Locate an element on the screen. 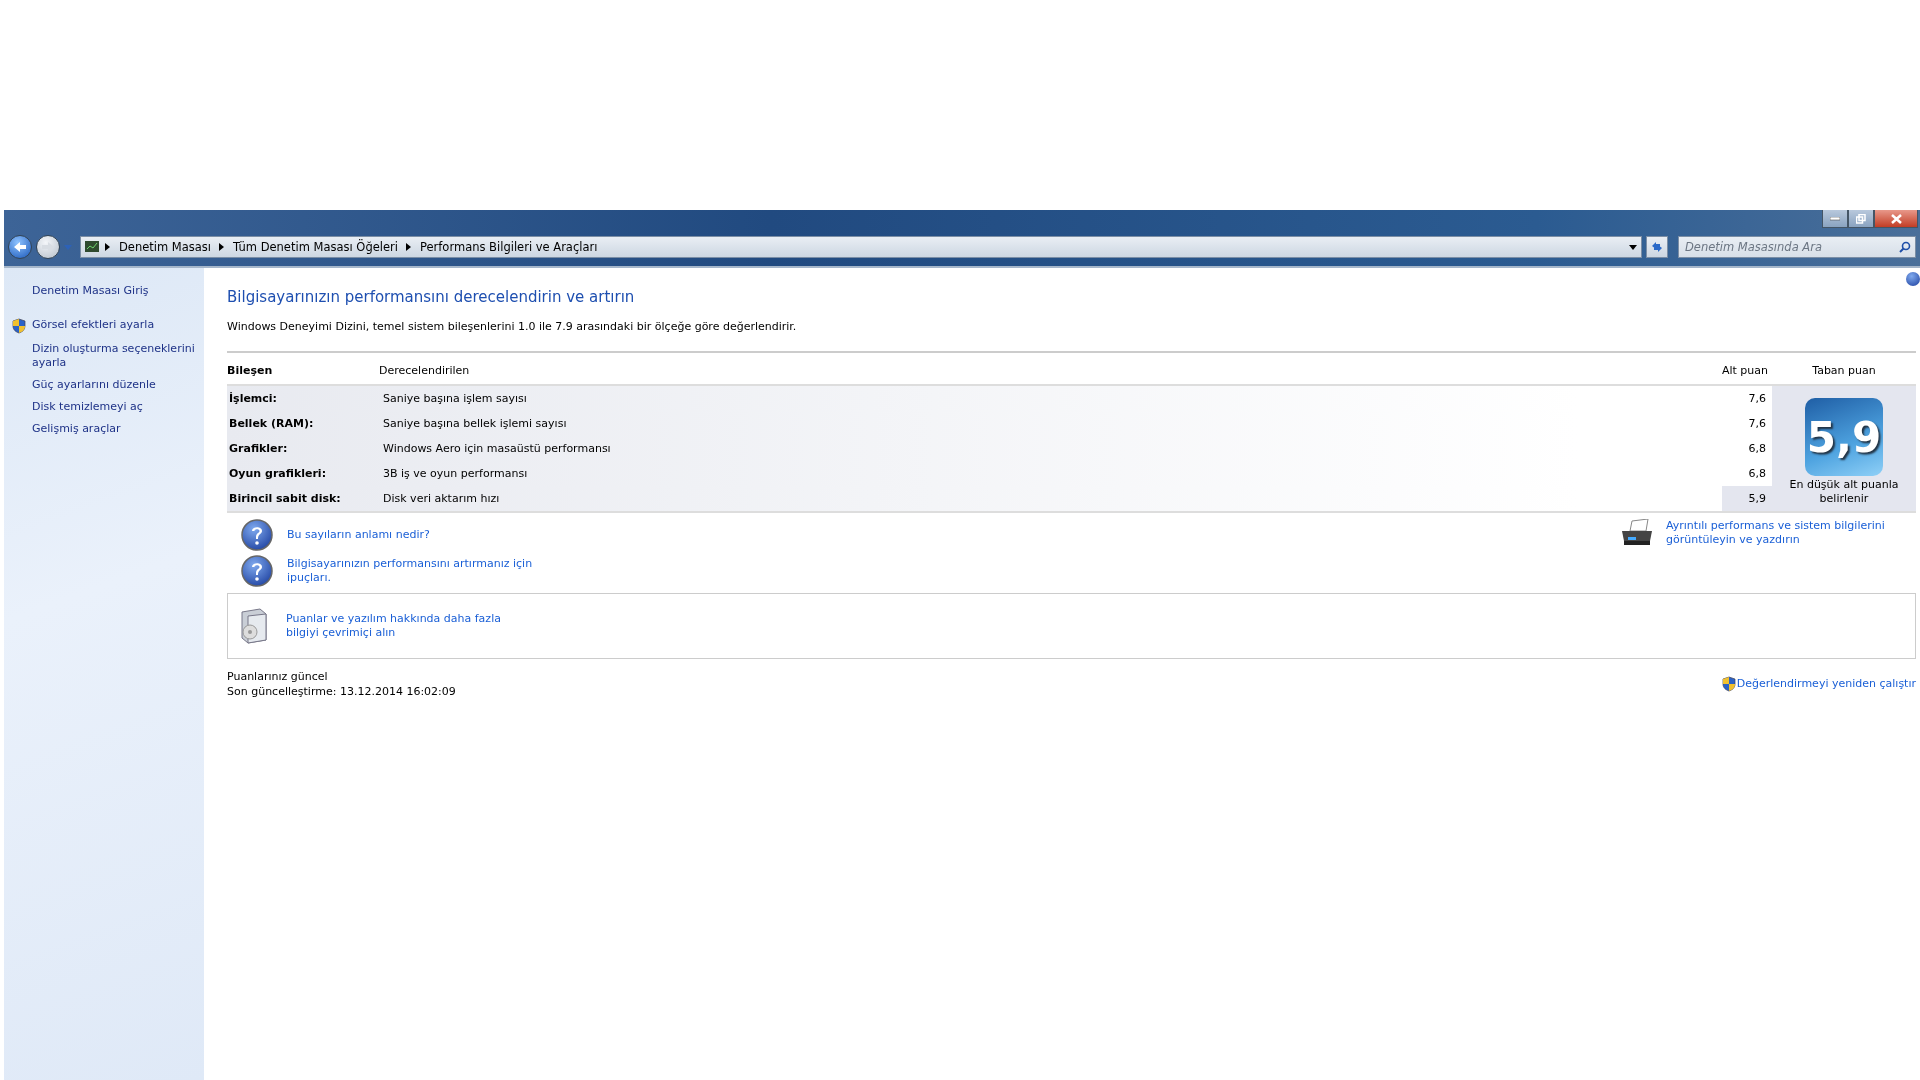  restore-button is located at coordinates (1861, 219).